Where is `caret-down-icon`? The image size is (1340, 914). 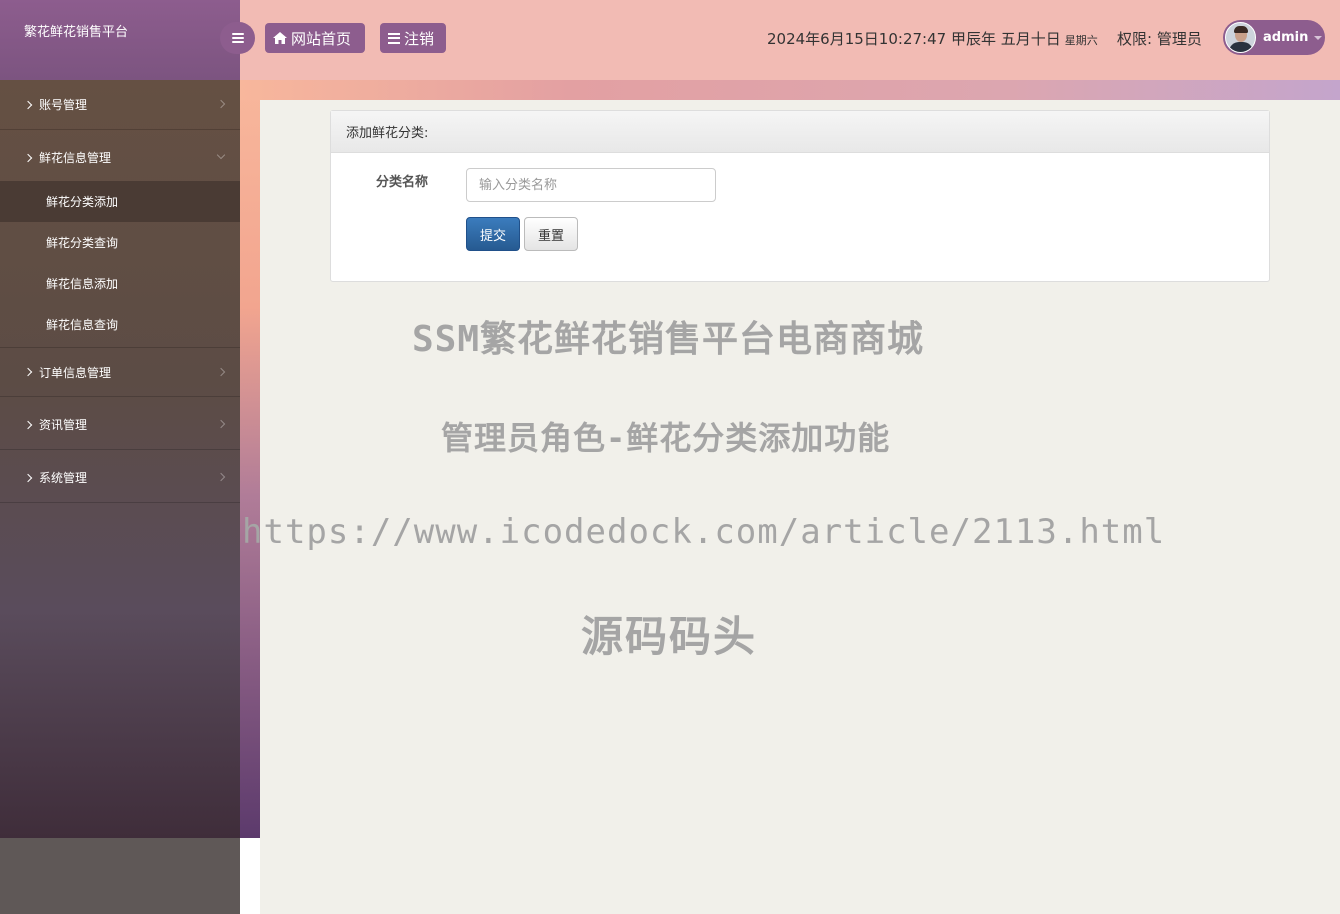 caret-down-icon is located at coordinates (1318, 37).